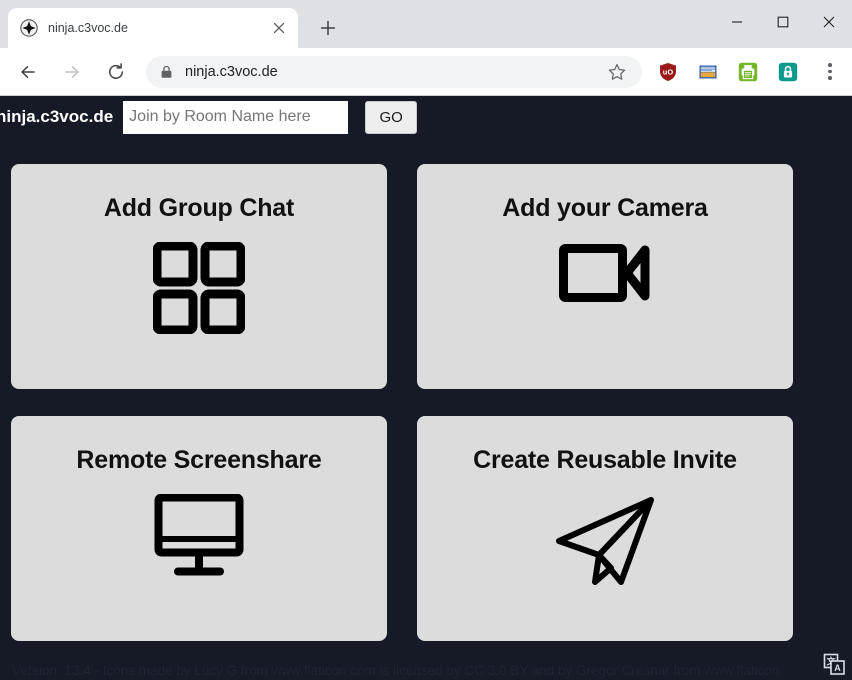 The image size is (852, 680). Describe the element at coordinates (236, 117) in the screenshot. I see `room-name-input` at that location.